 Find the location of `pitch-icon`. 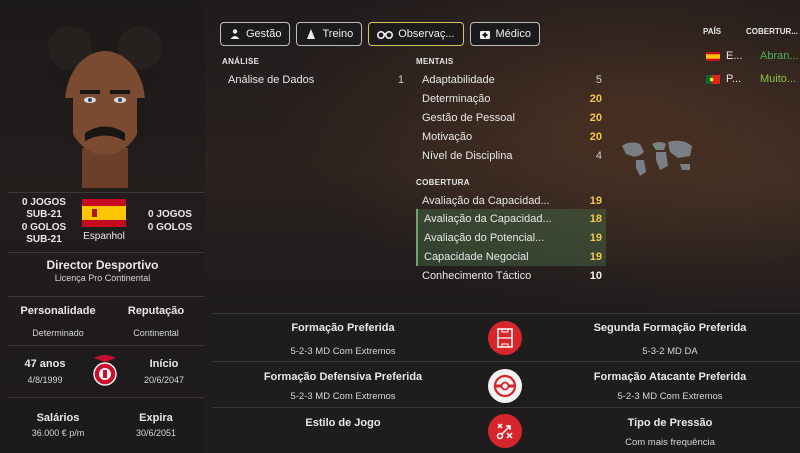

pitch-icon is located at coordinates (505, 338).